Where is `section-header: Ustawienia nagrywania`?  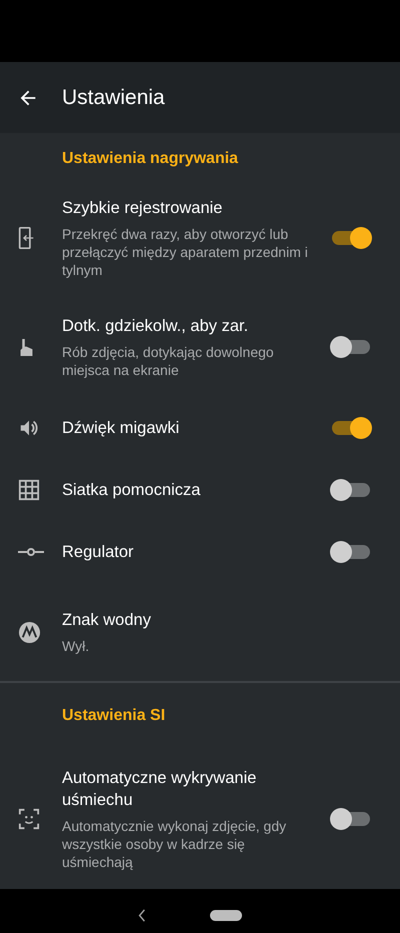
section-header: Ustawienia nagrywania is located at coordinates (150, 159).